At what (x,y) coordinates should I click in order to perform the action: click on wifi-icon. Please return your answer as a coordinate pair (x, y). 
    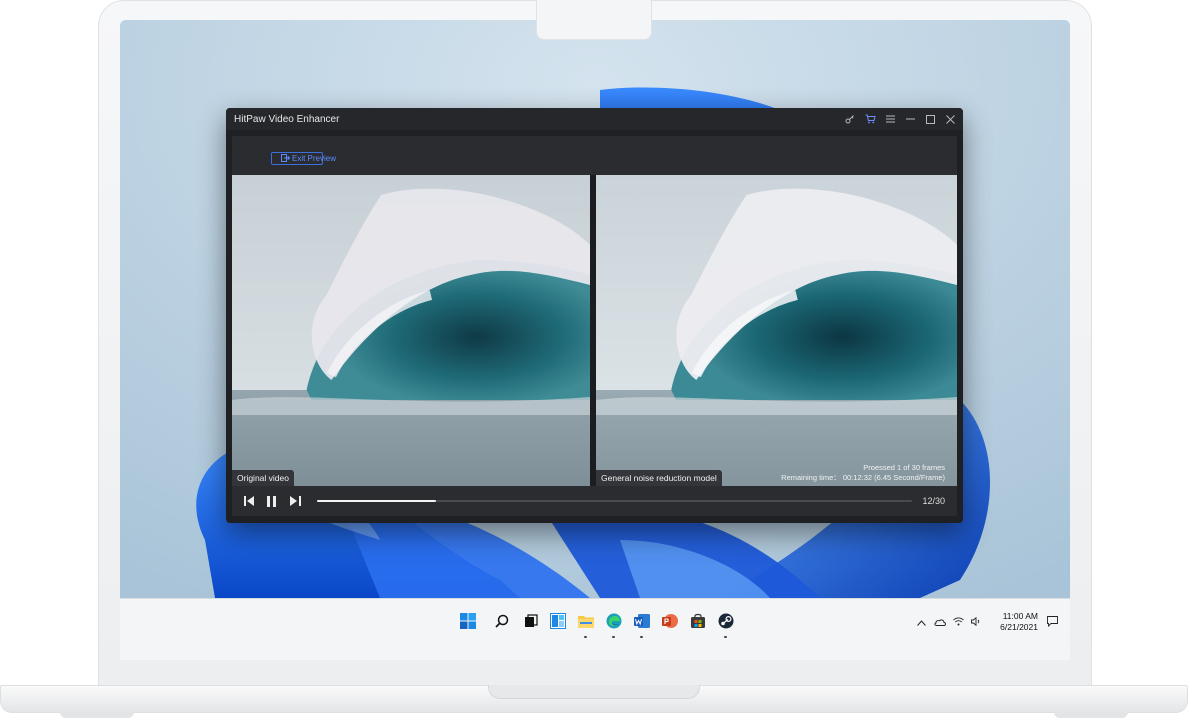
    Looking at the image, I should click on (958, 622).